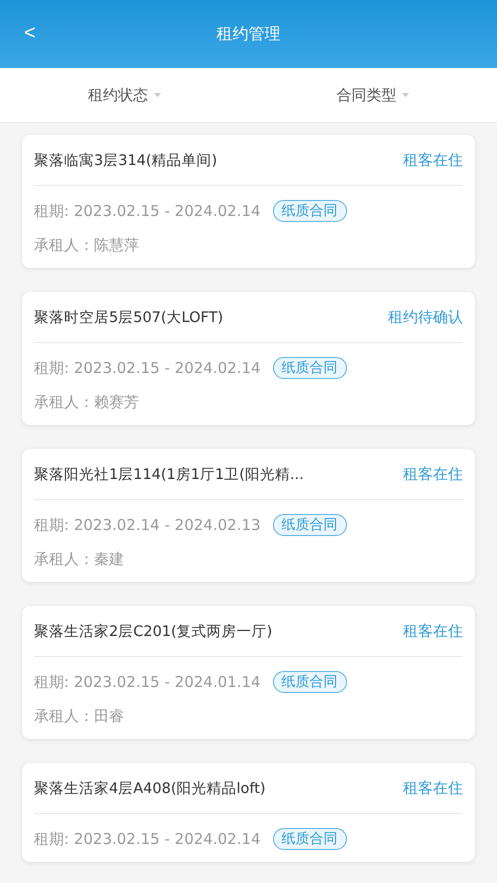  I want to click on property-name: 聚落生活家2层C201(复式两房一厅), so click(153, 631).